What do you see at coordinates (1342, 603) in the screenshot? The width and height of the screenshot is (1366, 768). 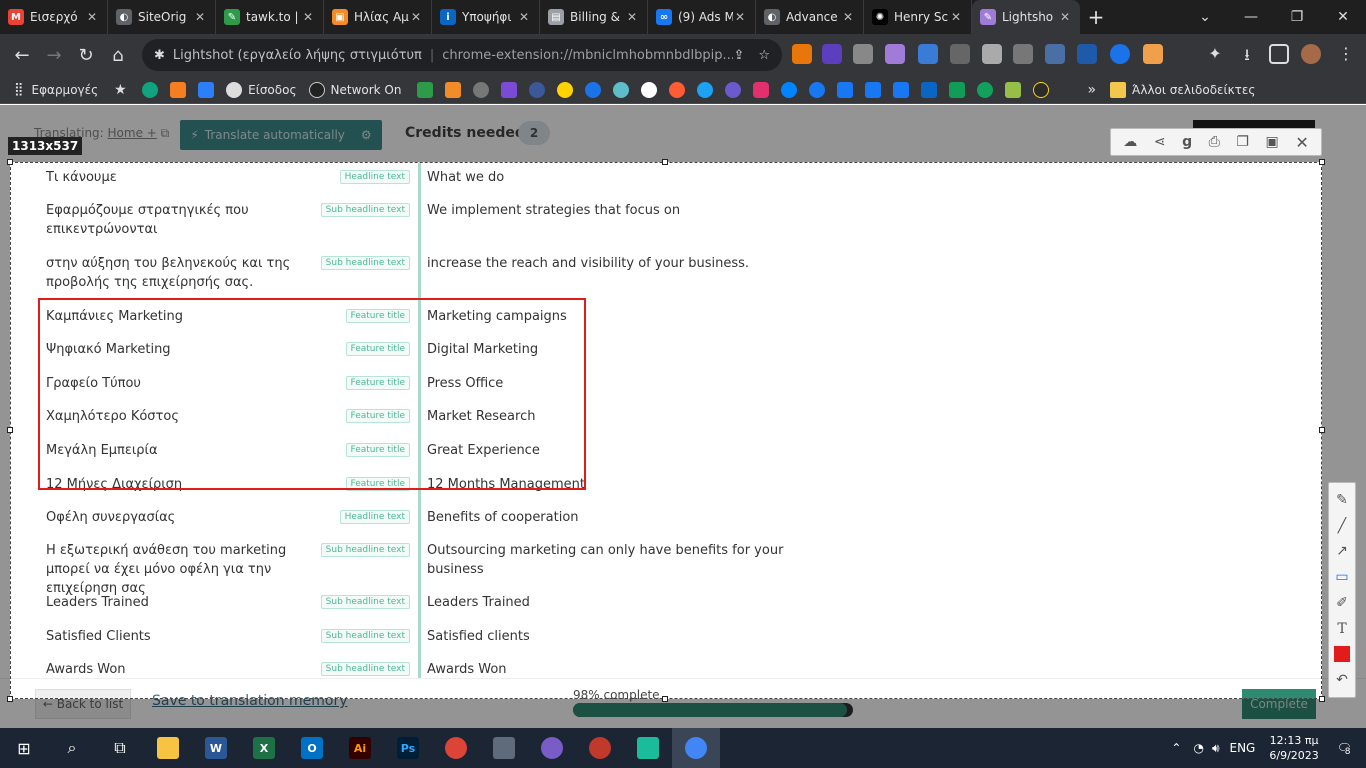 I see `marker-icon: ✐` at bounding box center [1342, 603].